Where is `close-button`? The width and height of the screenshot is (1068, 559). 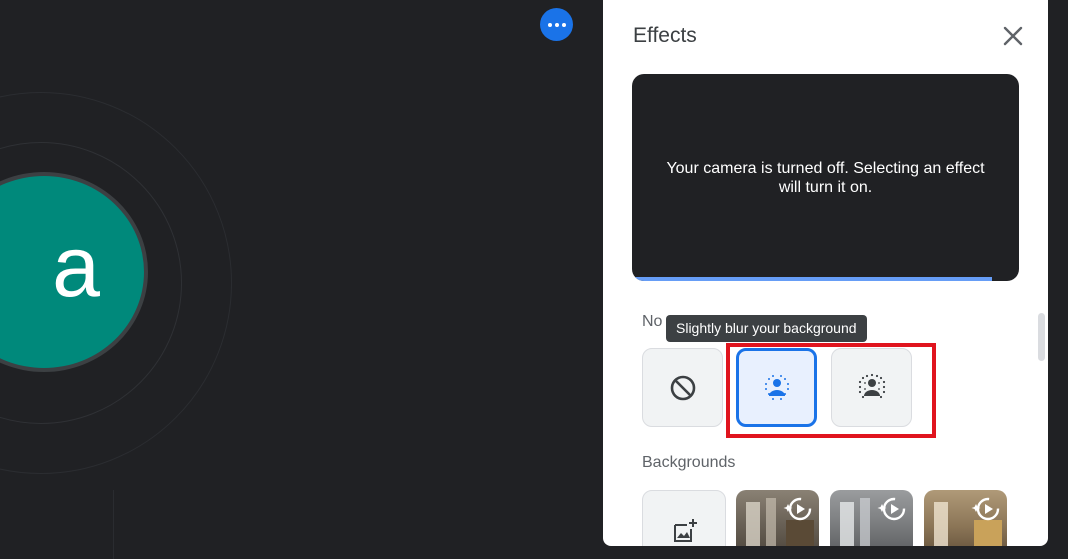 close-button is located at coordinates (1013, 36).